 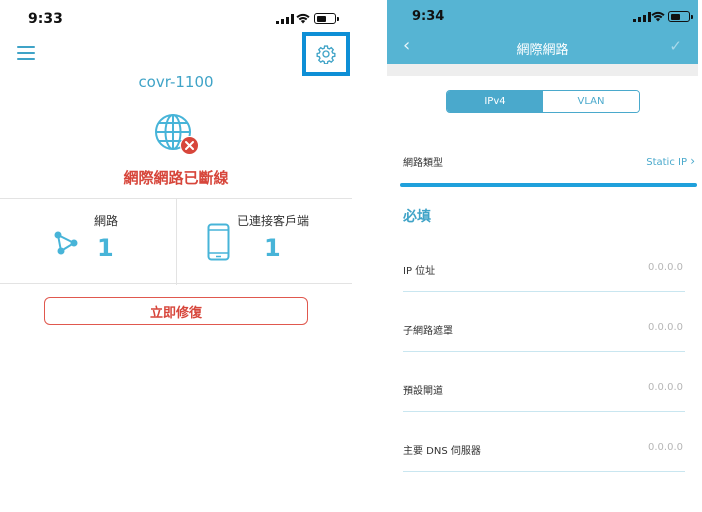 What do you see at coordinates (26, 53) in the screenshot?
I see `menu-button` at bounding box center [26, 53].